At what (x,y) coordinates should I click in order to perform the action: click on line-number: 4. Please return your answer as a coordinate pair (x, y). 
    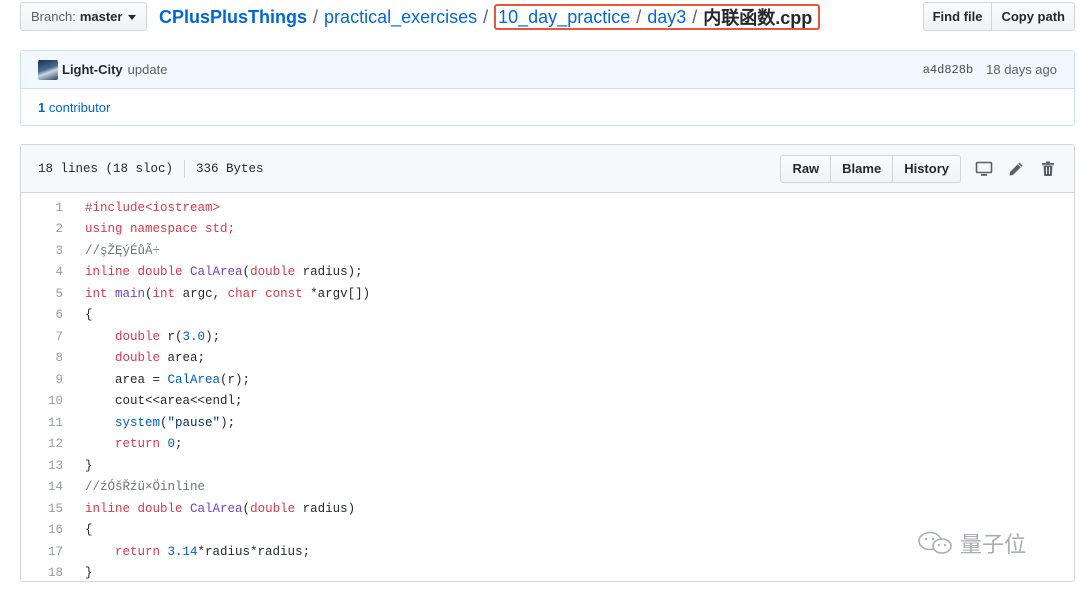
    Looking at the image, I should click on (42, 272).